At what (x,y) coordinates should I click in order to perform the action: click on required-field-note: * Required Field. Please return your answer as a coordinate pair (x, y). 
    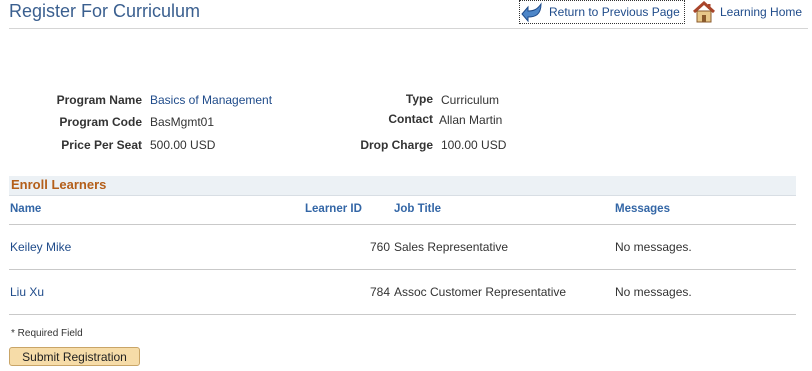
    Looking at the image, I should click on (47, 333).